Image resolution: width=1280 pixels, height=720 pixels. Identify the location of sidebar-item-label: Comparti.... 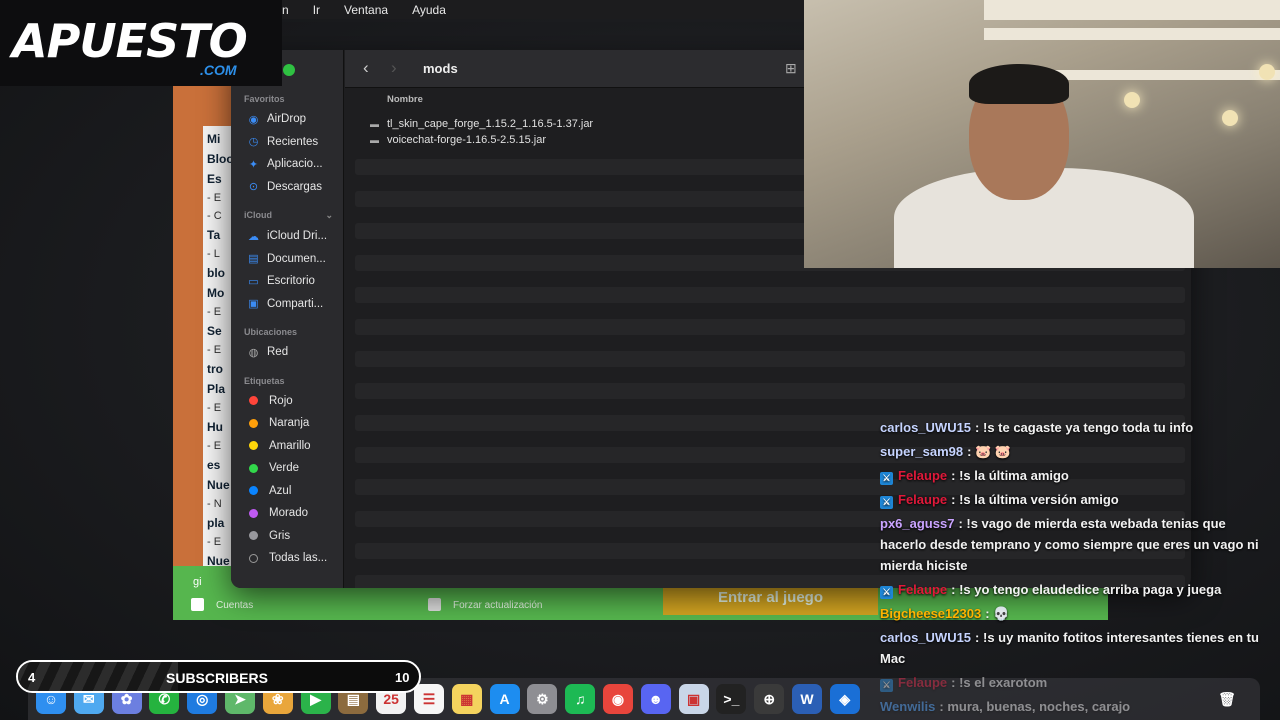
(295, 303).